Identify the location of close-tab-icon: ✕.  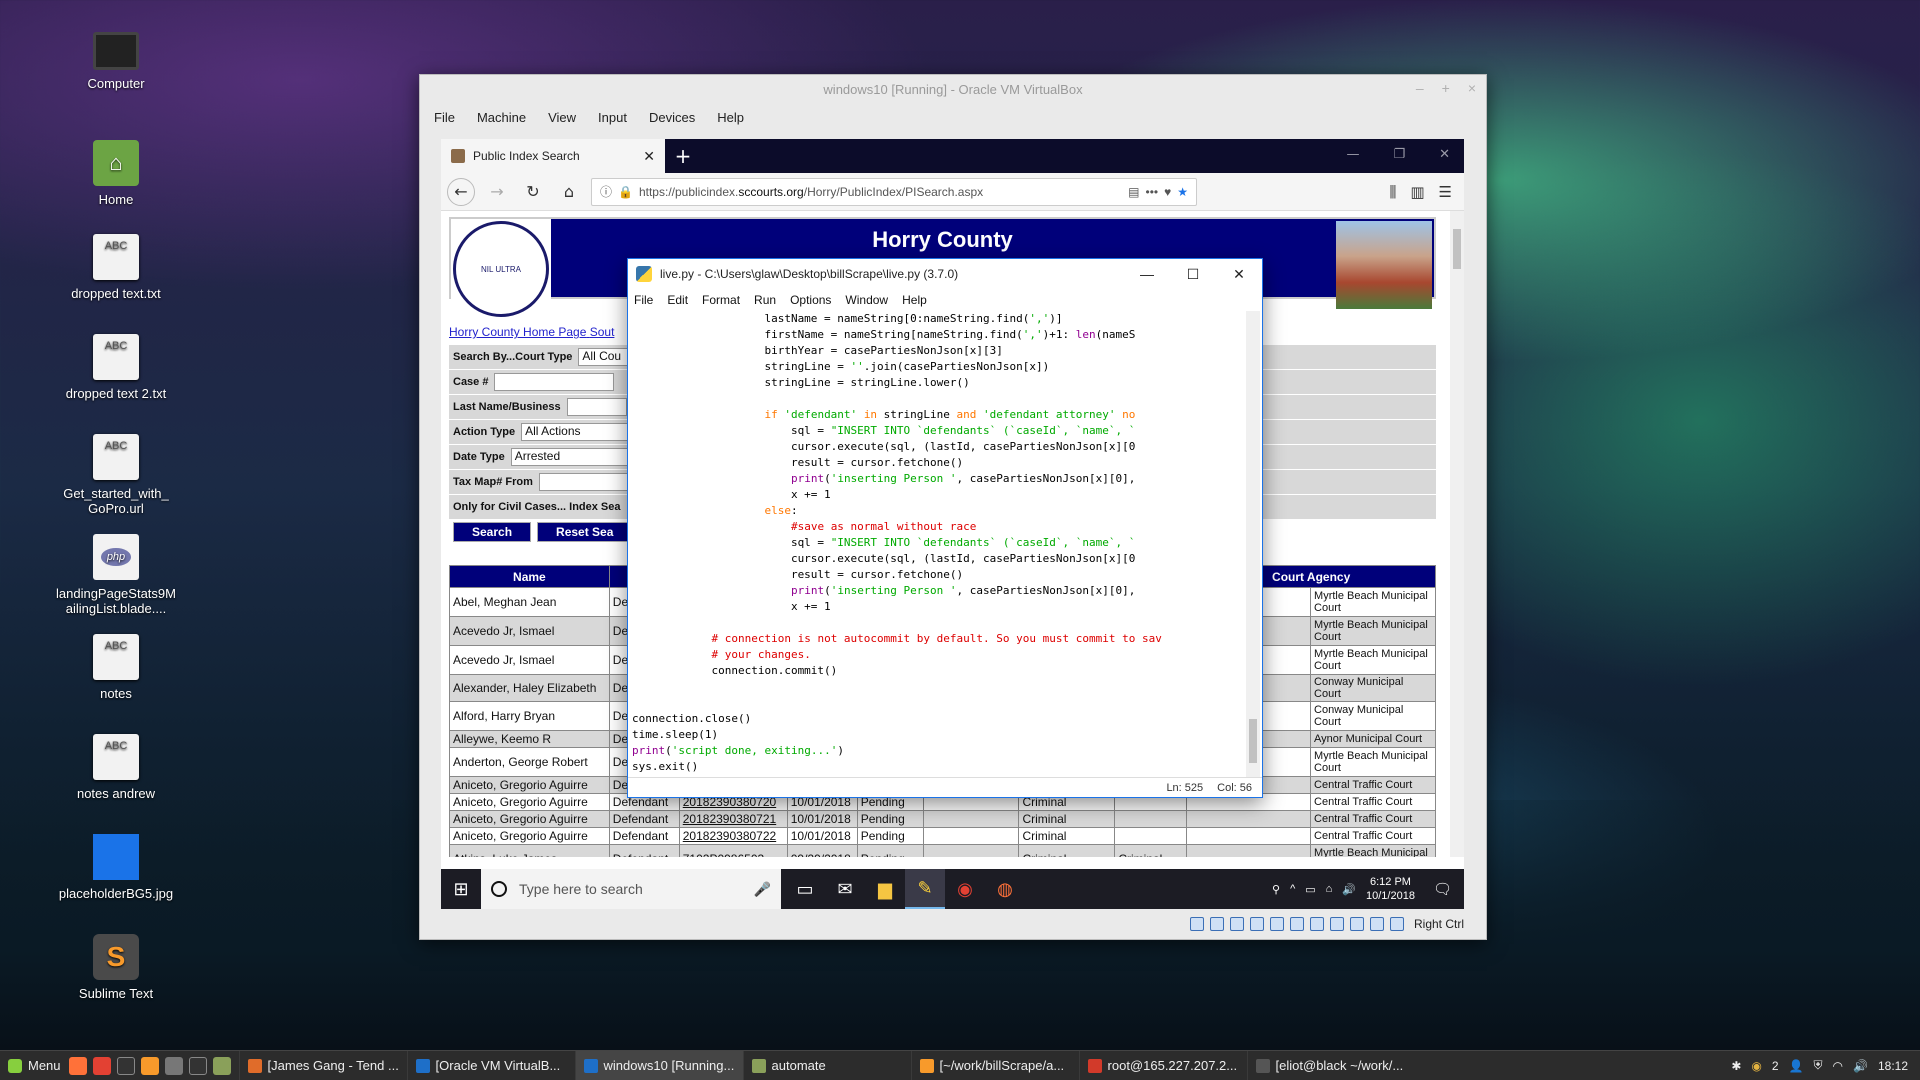
(649, 156).